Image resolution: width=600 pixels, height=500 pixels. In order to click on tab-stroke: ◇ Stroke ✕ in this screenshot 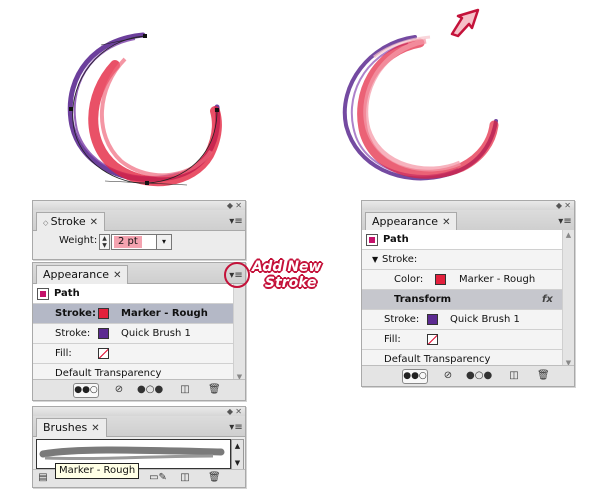, I will do `click(71, 221)`.